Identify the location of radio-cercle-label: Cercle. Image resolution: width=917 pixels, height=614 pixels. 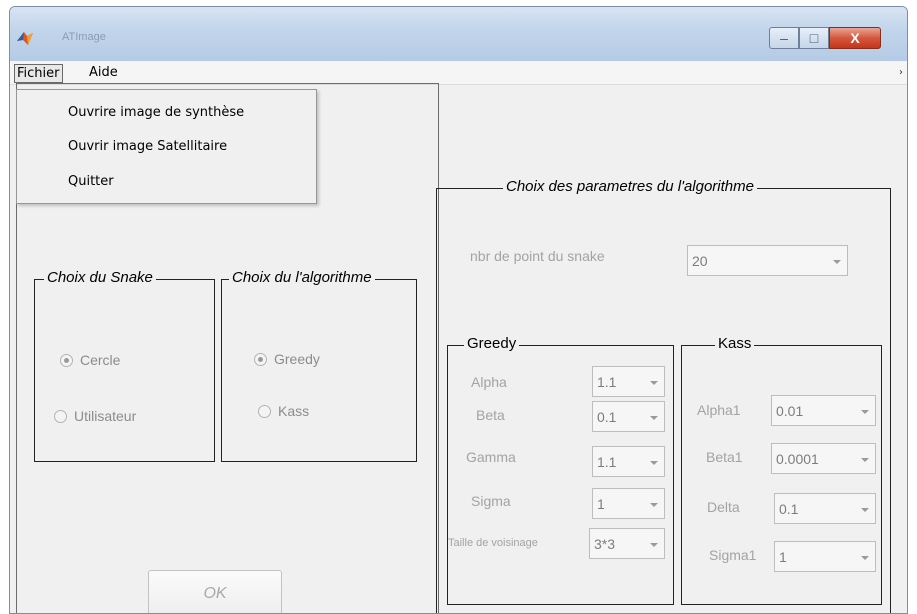
(100, 360).